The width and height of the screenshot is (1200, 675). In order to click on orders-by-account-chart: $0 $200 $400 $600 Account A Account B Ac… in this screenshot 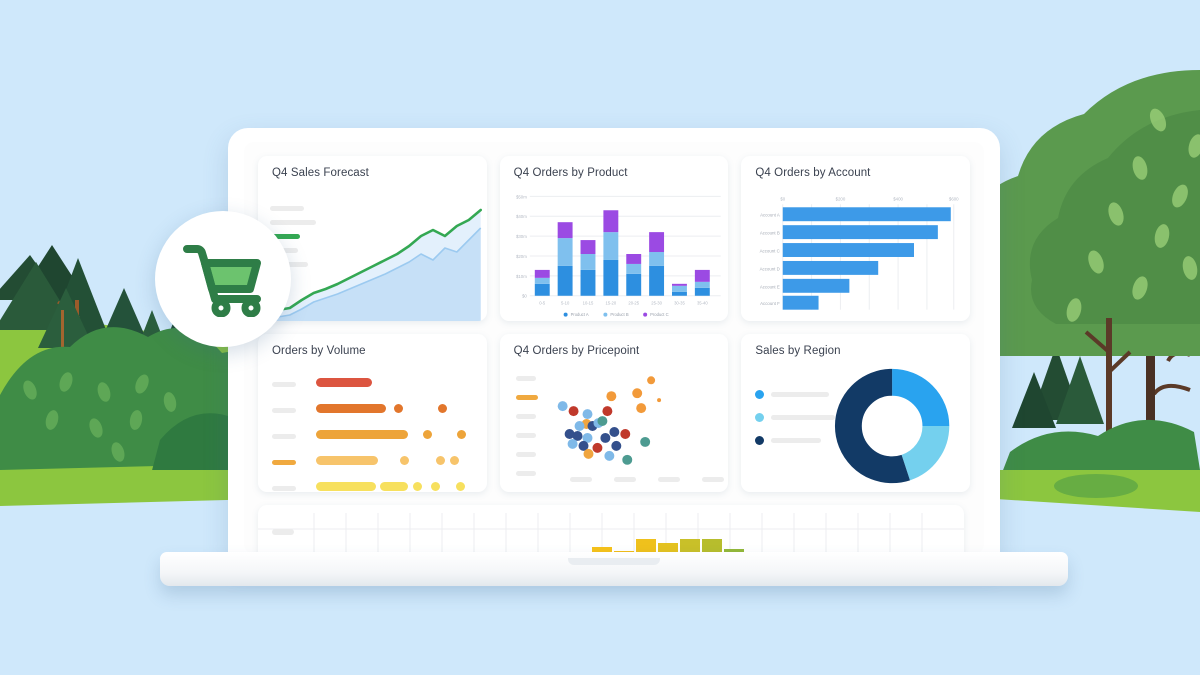, I will do `click(855, 254)`.